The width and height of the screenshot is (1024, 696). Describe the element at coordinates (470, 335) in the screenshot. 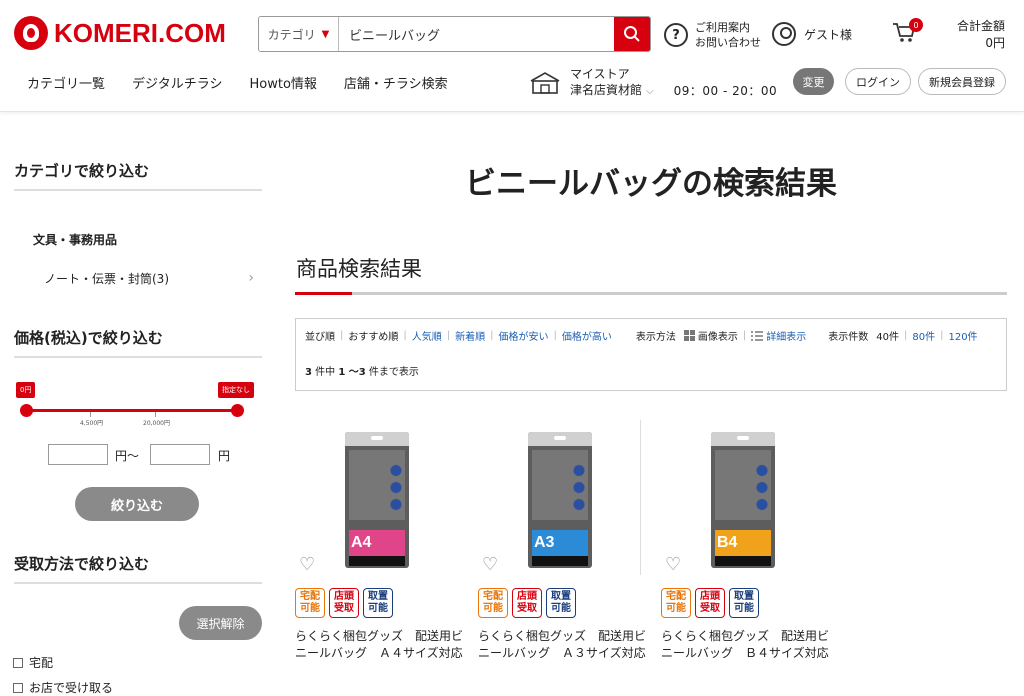

I see `sort-newest: 新着順` at that location.